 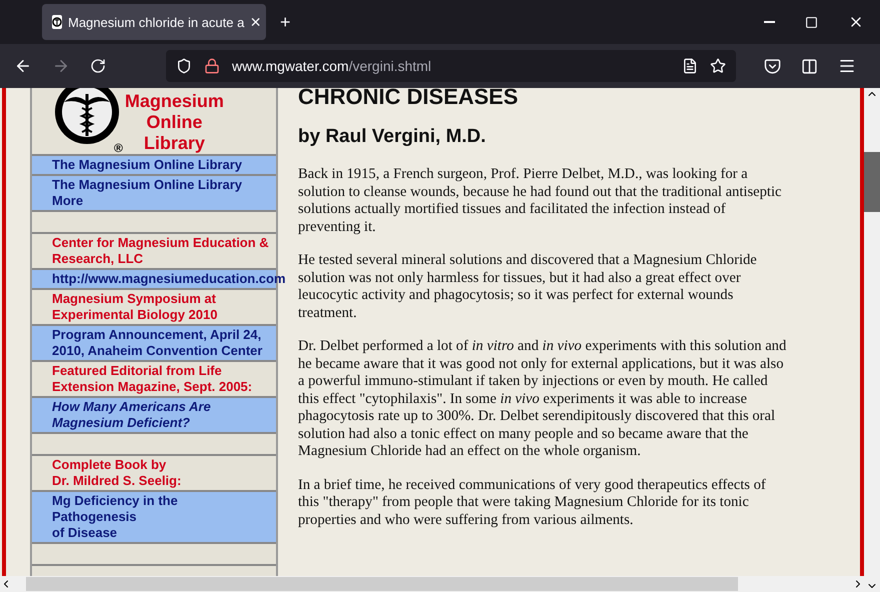 What do you see at coordinates (718, 66) in the screenshot?
I see `bookmark-star-icon` at bounding box center [718, 66].